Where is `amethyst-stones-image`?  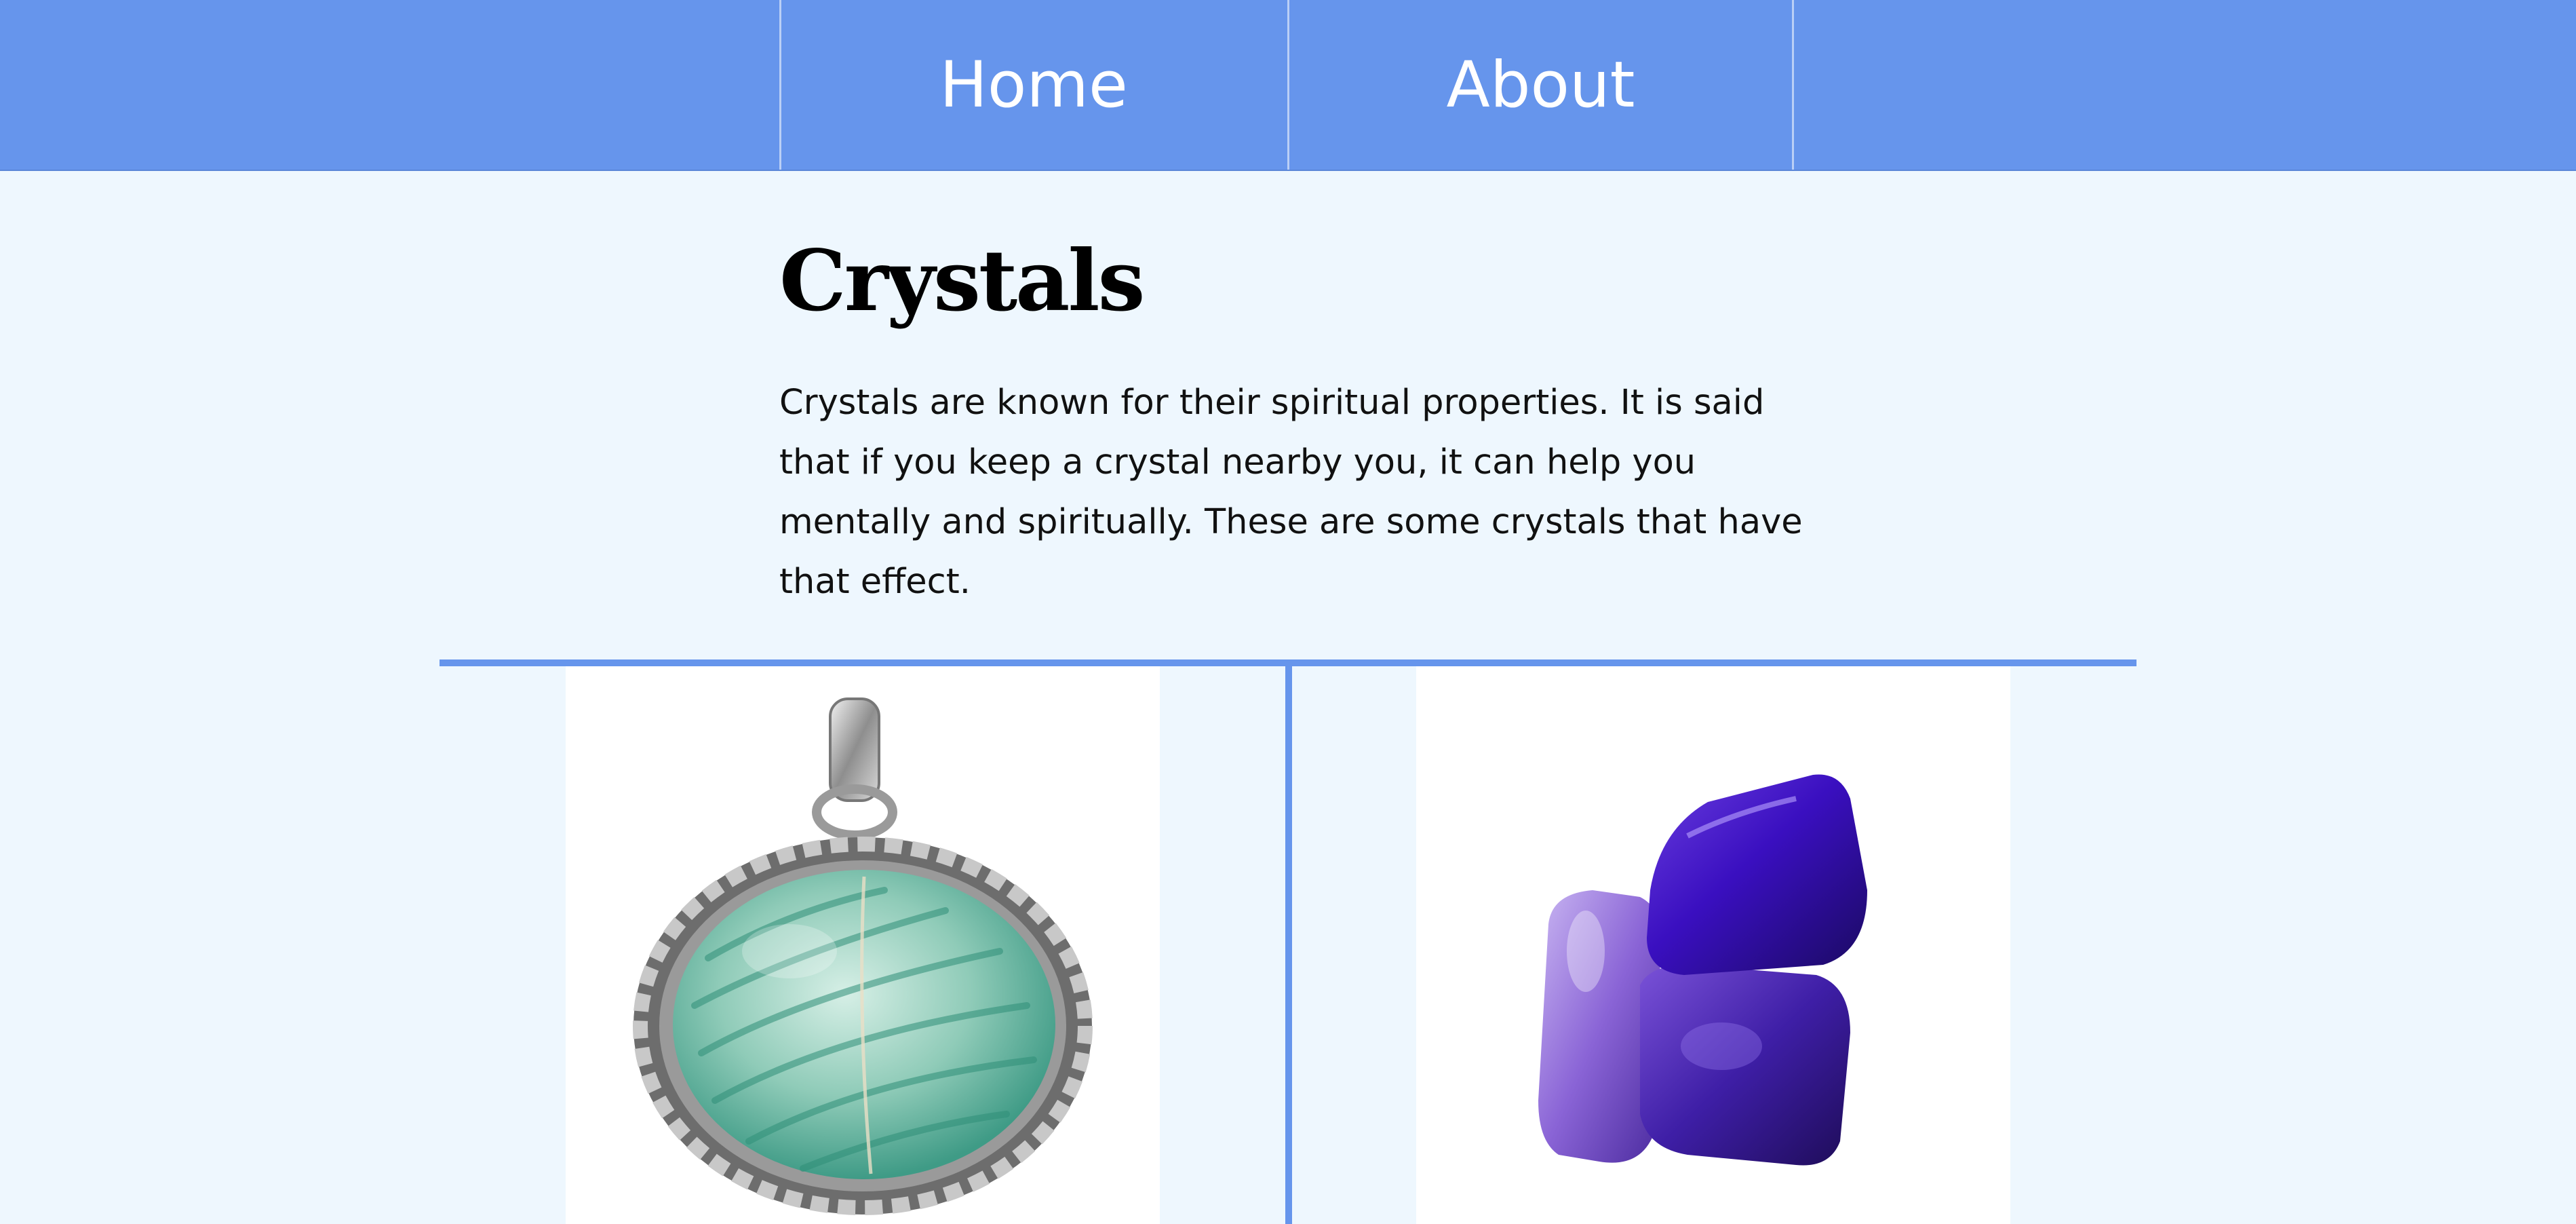 amethyst-stones-image is located at coordinates (1702, 970).